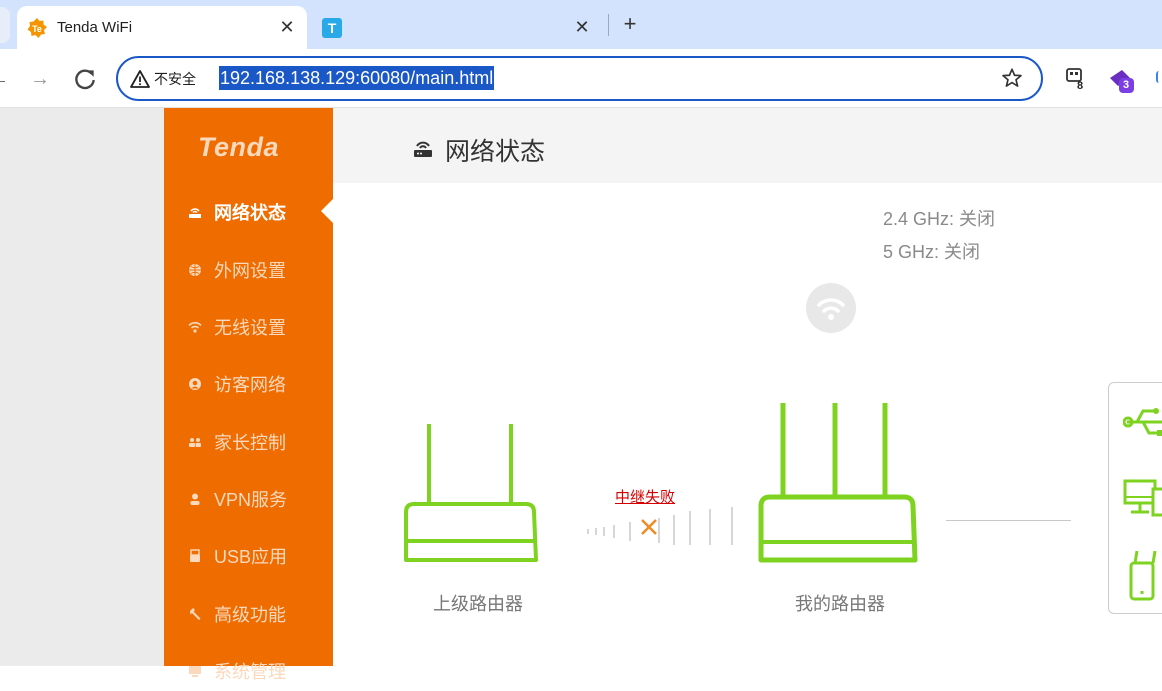  I want to click on relay-fail-link: 中继失败, so click(645, 496).